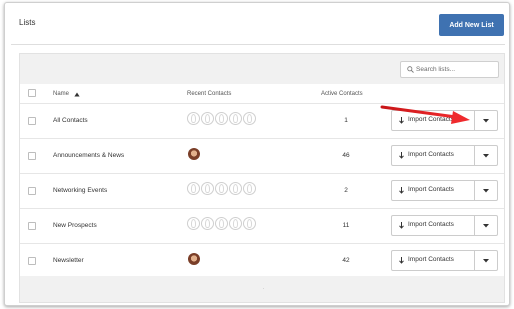 The image size is (514, 309). What do you see at coordinates (75, 225) in the screenshot?
I see `list-name: New Prospects` at bounding box center [75, 225].